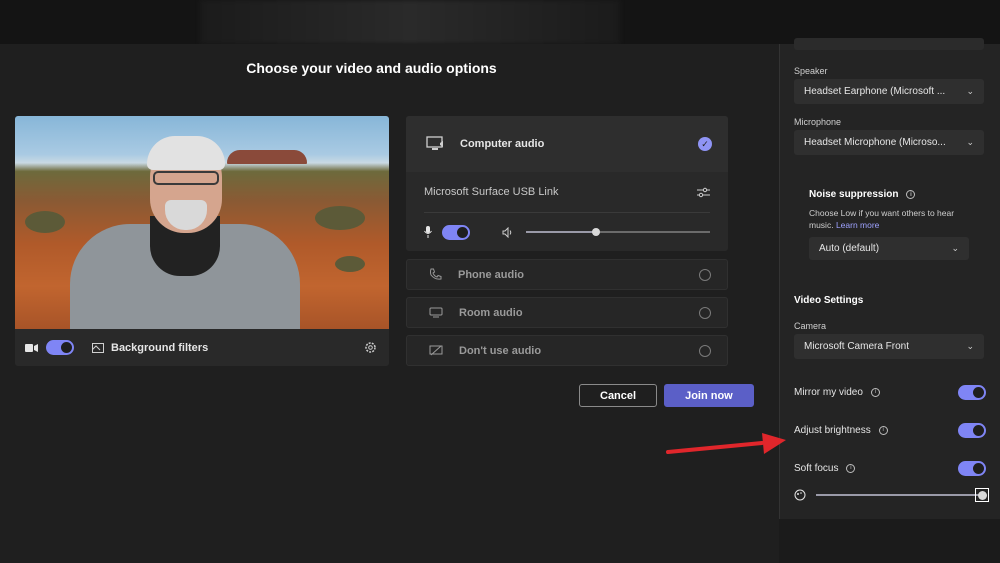  I want to click on room-audio-radio, so click(705, 312).